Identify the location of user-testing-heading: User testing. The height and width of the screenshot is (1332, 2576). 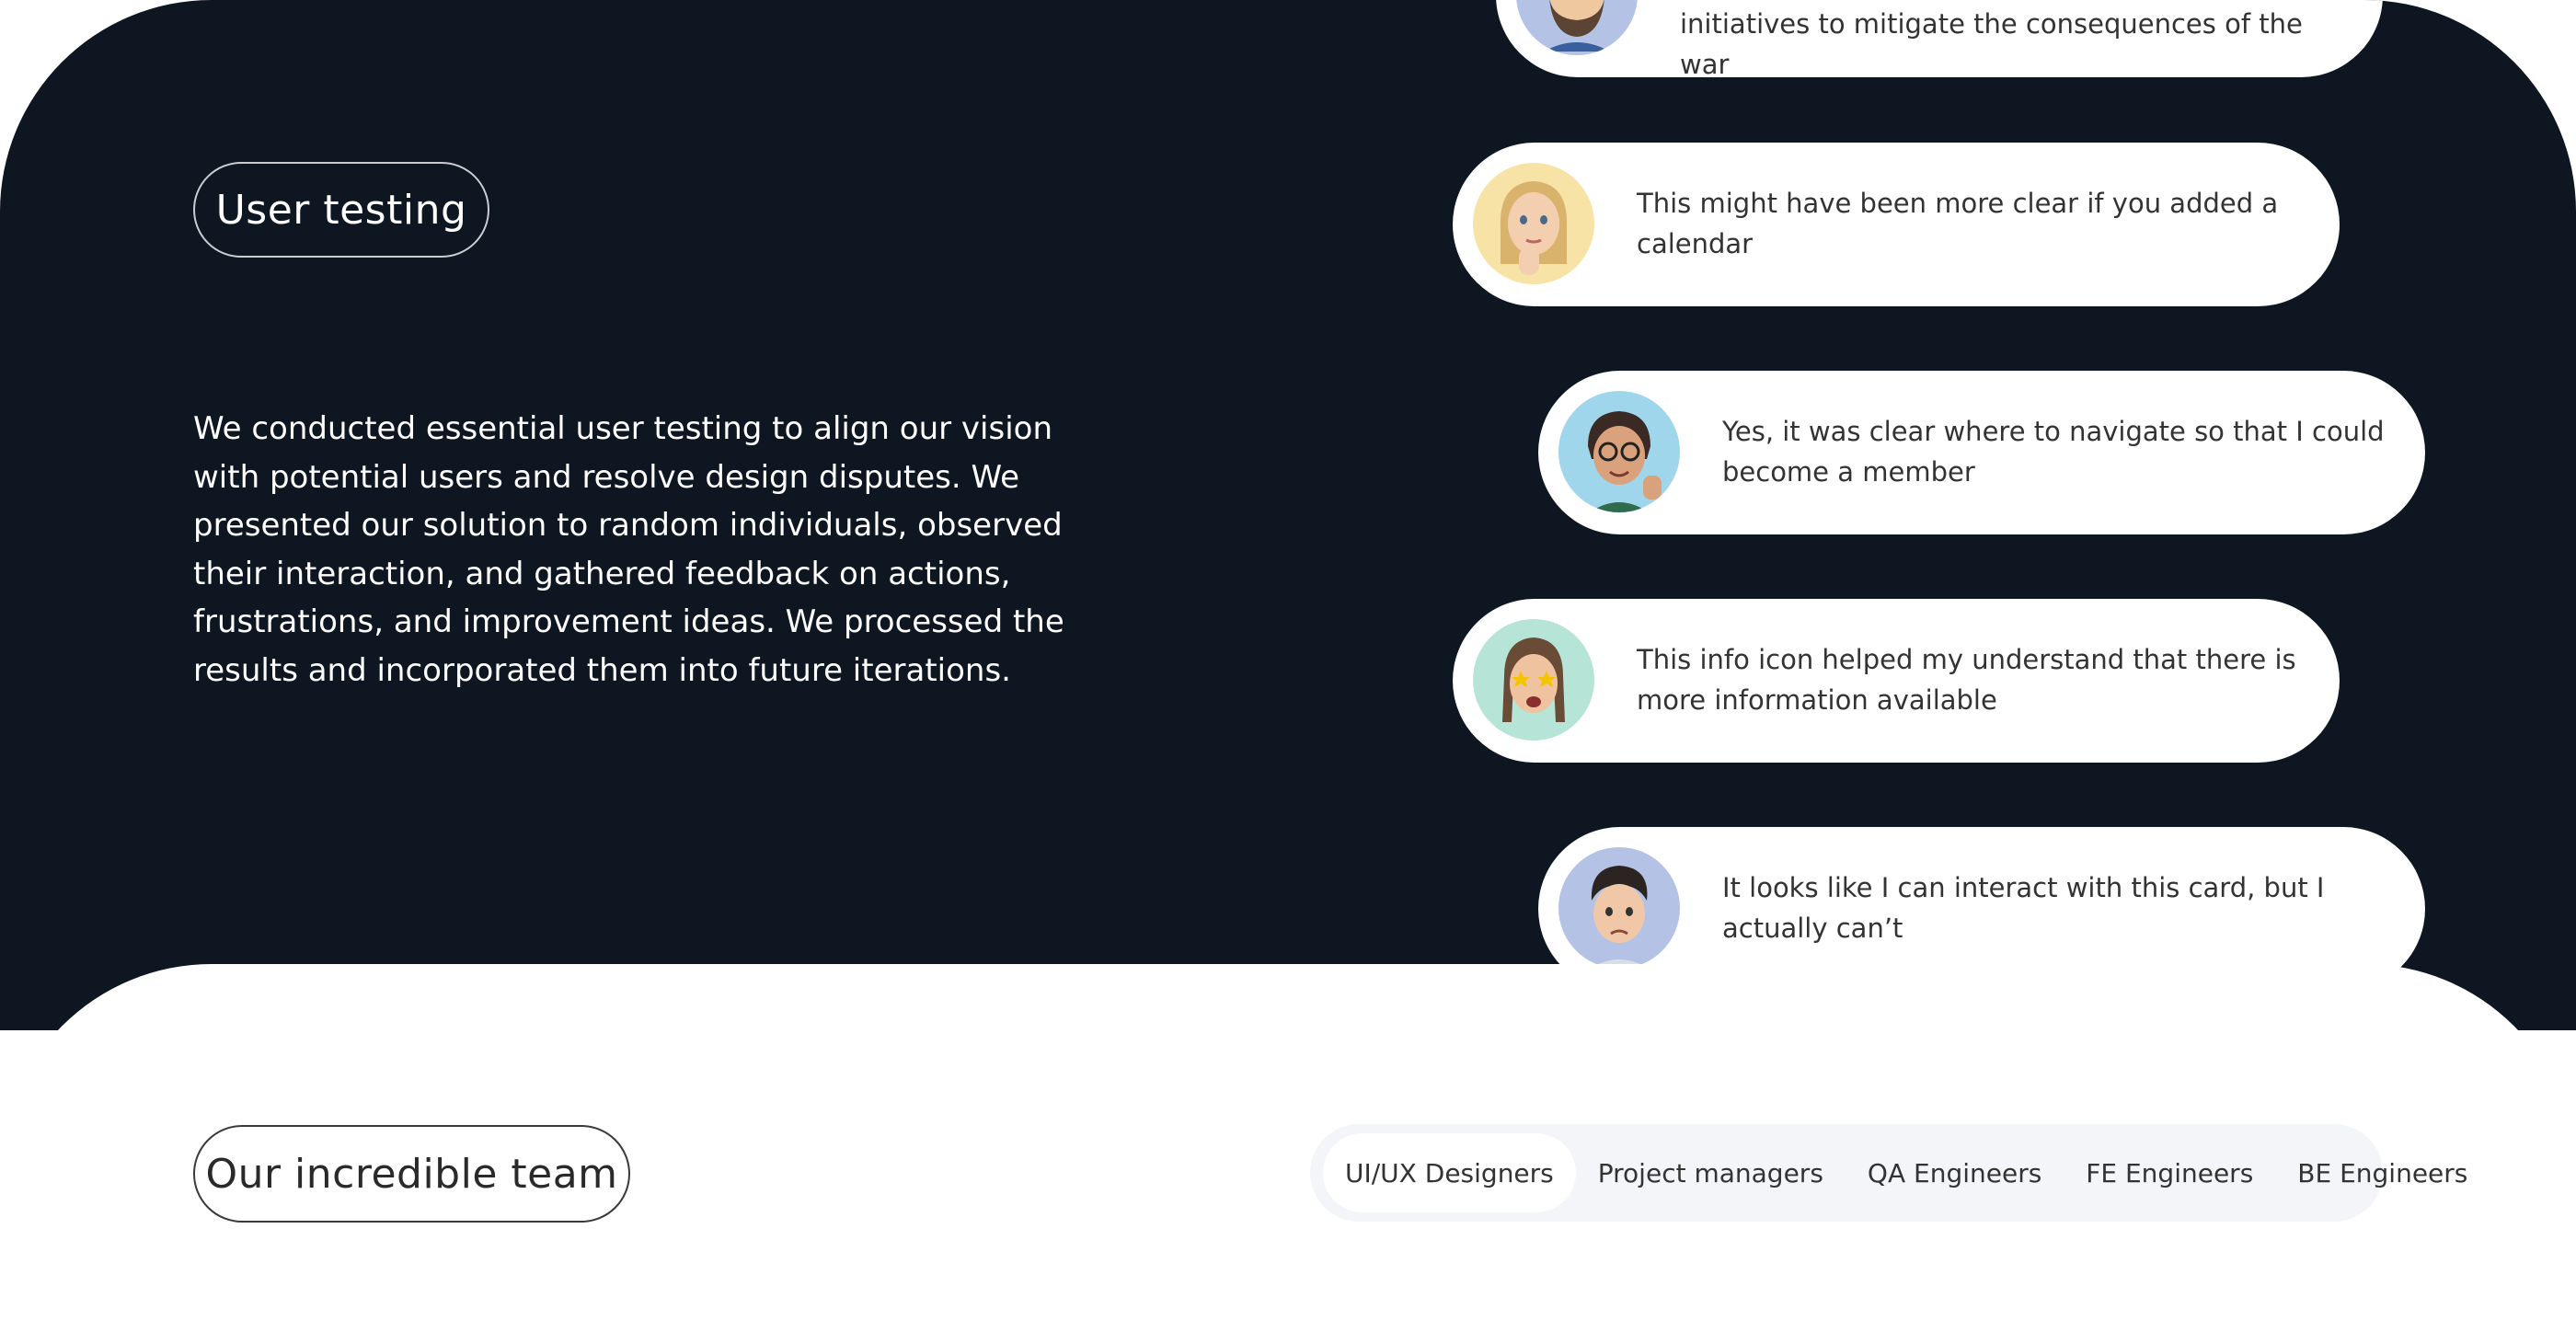
(341, 210).